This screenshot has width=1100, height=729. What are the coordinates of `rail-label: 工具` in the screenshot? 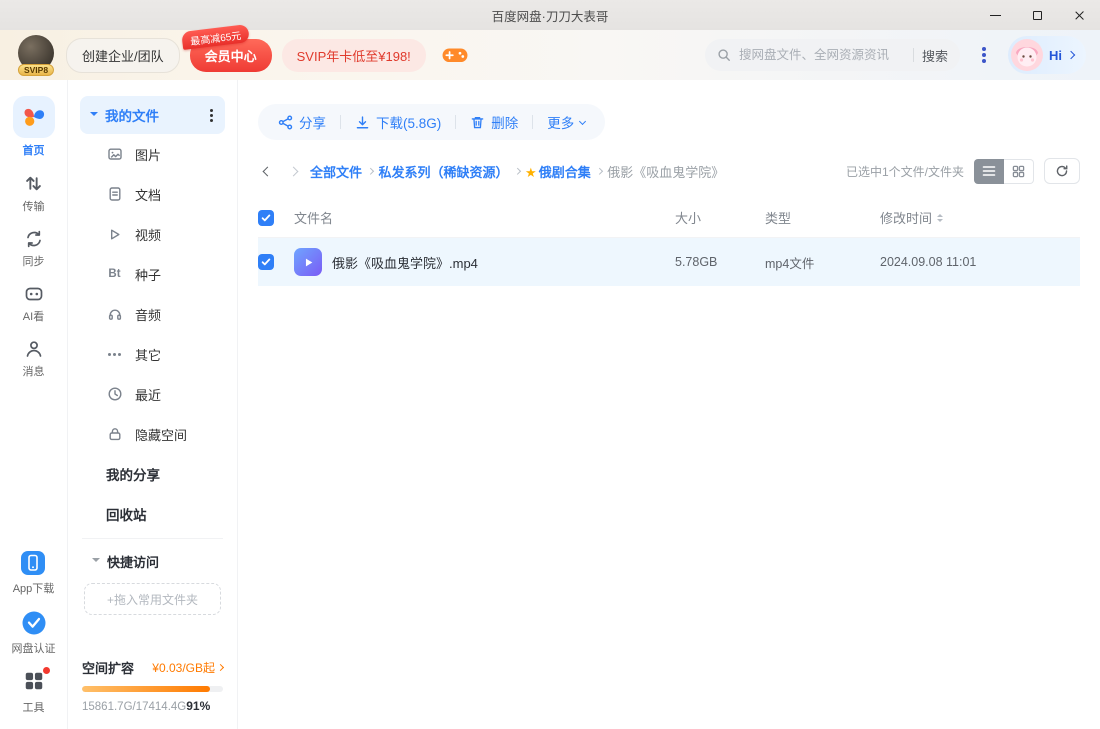 It's located at (33, 708).